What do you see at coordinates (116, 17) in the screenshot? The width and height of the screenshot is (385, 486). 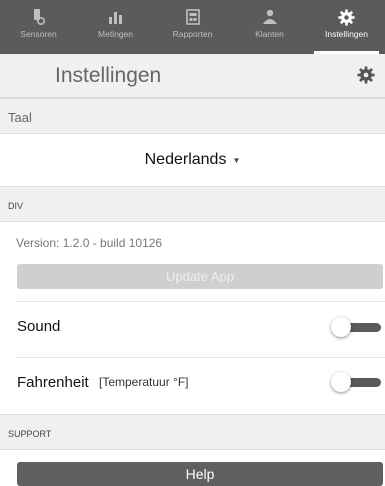 I see `bar-chart-icon` at bounding box center [116, 17].